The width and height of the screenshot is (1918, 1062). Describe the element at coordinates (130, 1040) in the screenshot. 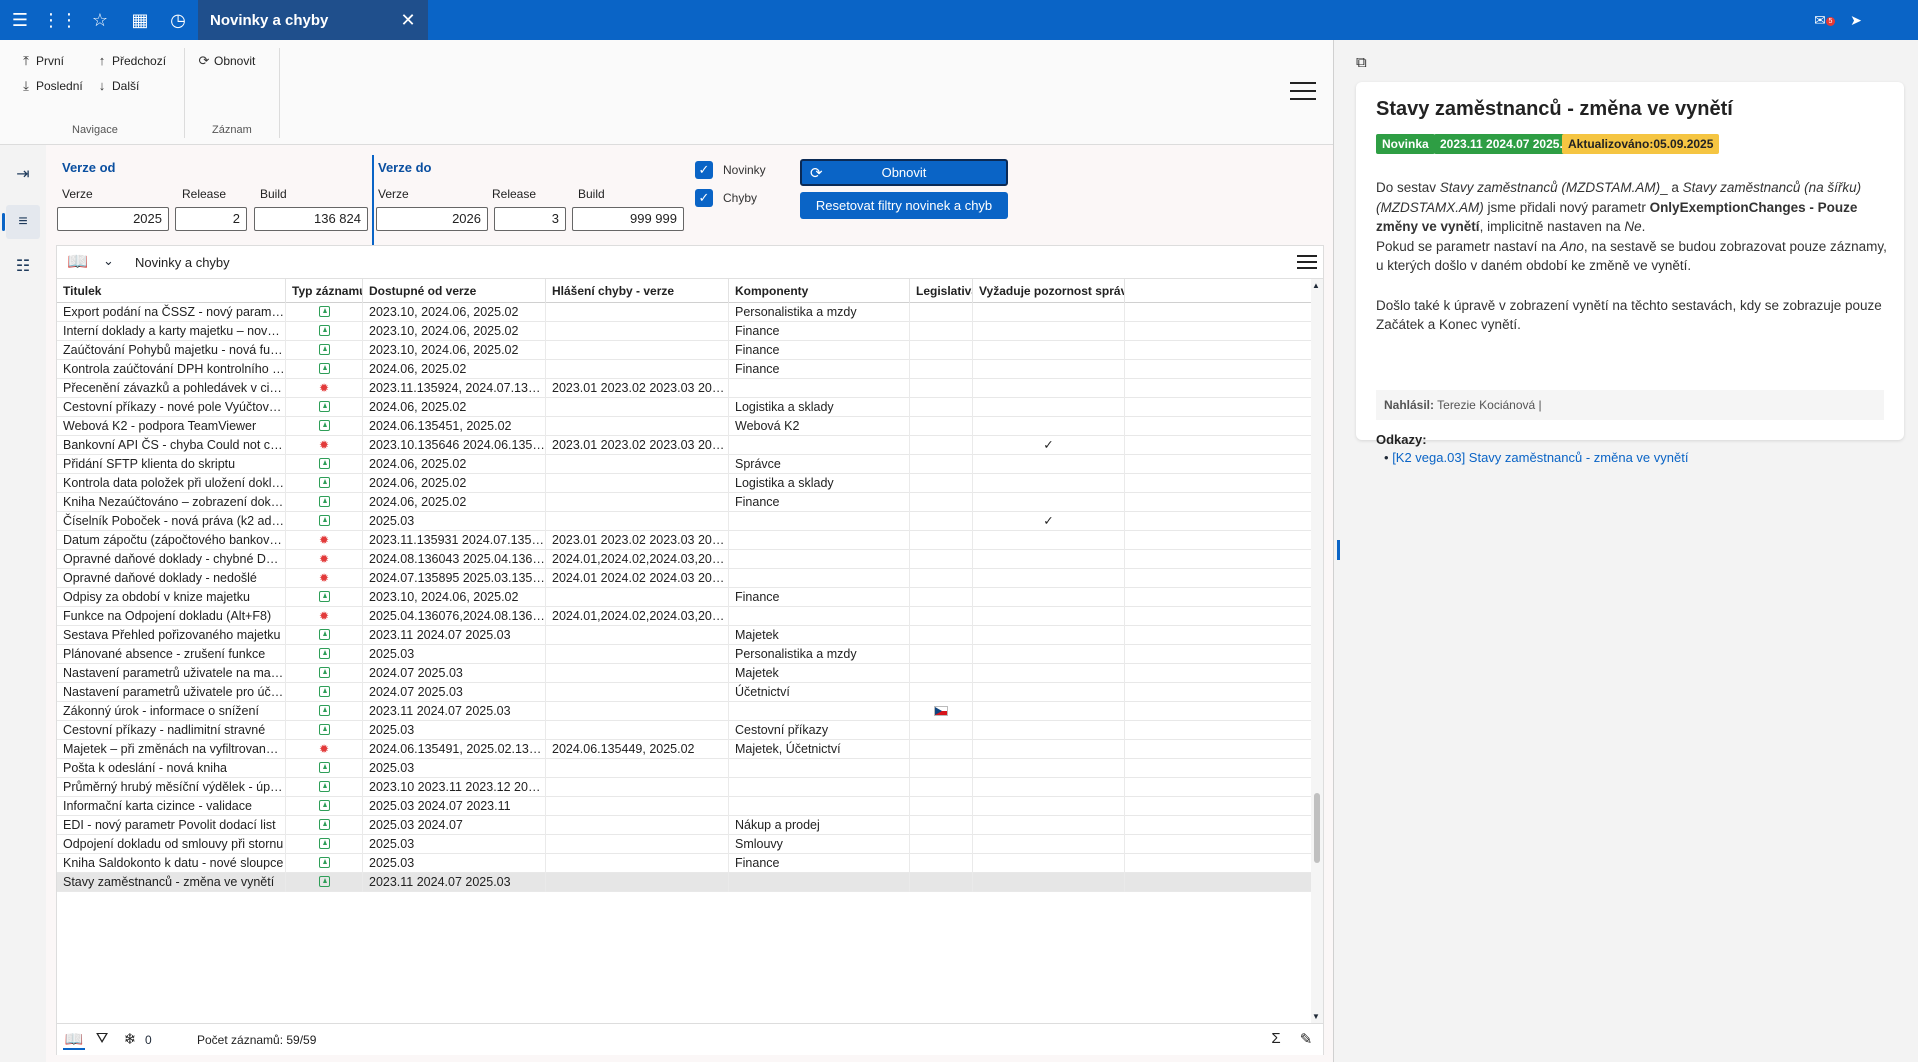

I see `snowflake-icon: ❄` at that location.